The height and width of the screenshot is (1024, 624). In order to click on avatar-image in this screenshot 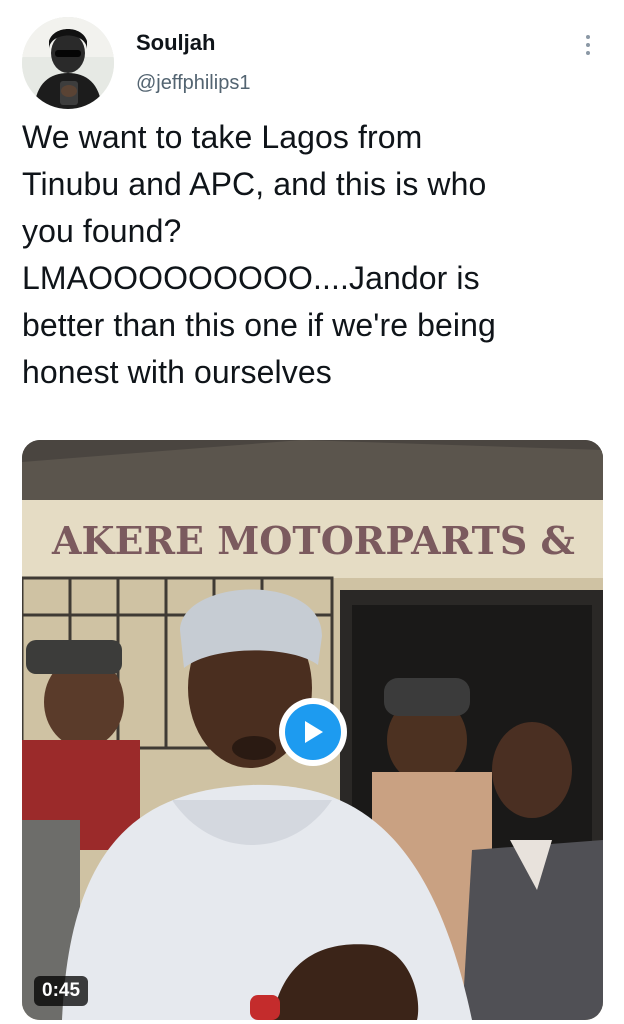, I will do `click(68, 63)`.